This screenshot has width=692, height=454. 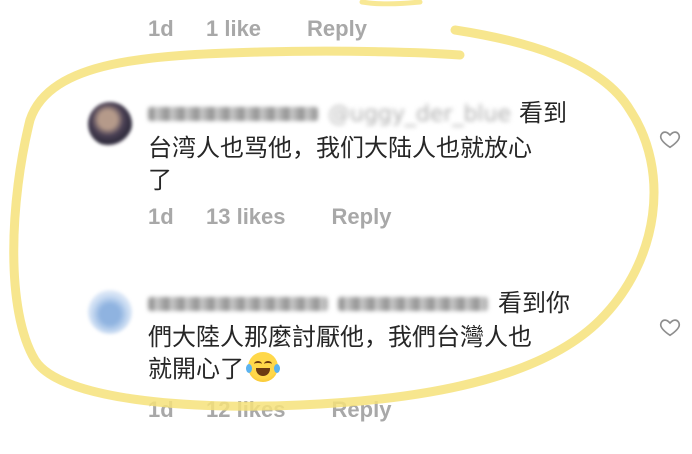 I want to click on comment-text: 看到你, so click(x=359, y=303).